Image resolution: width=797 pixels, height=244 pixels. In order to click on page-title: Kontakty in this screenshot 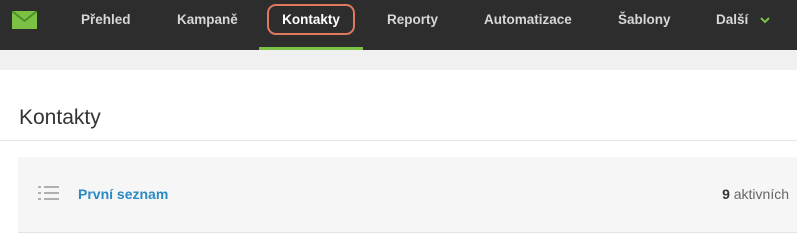, I will do `click(60, 118)`.